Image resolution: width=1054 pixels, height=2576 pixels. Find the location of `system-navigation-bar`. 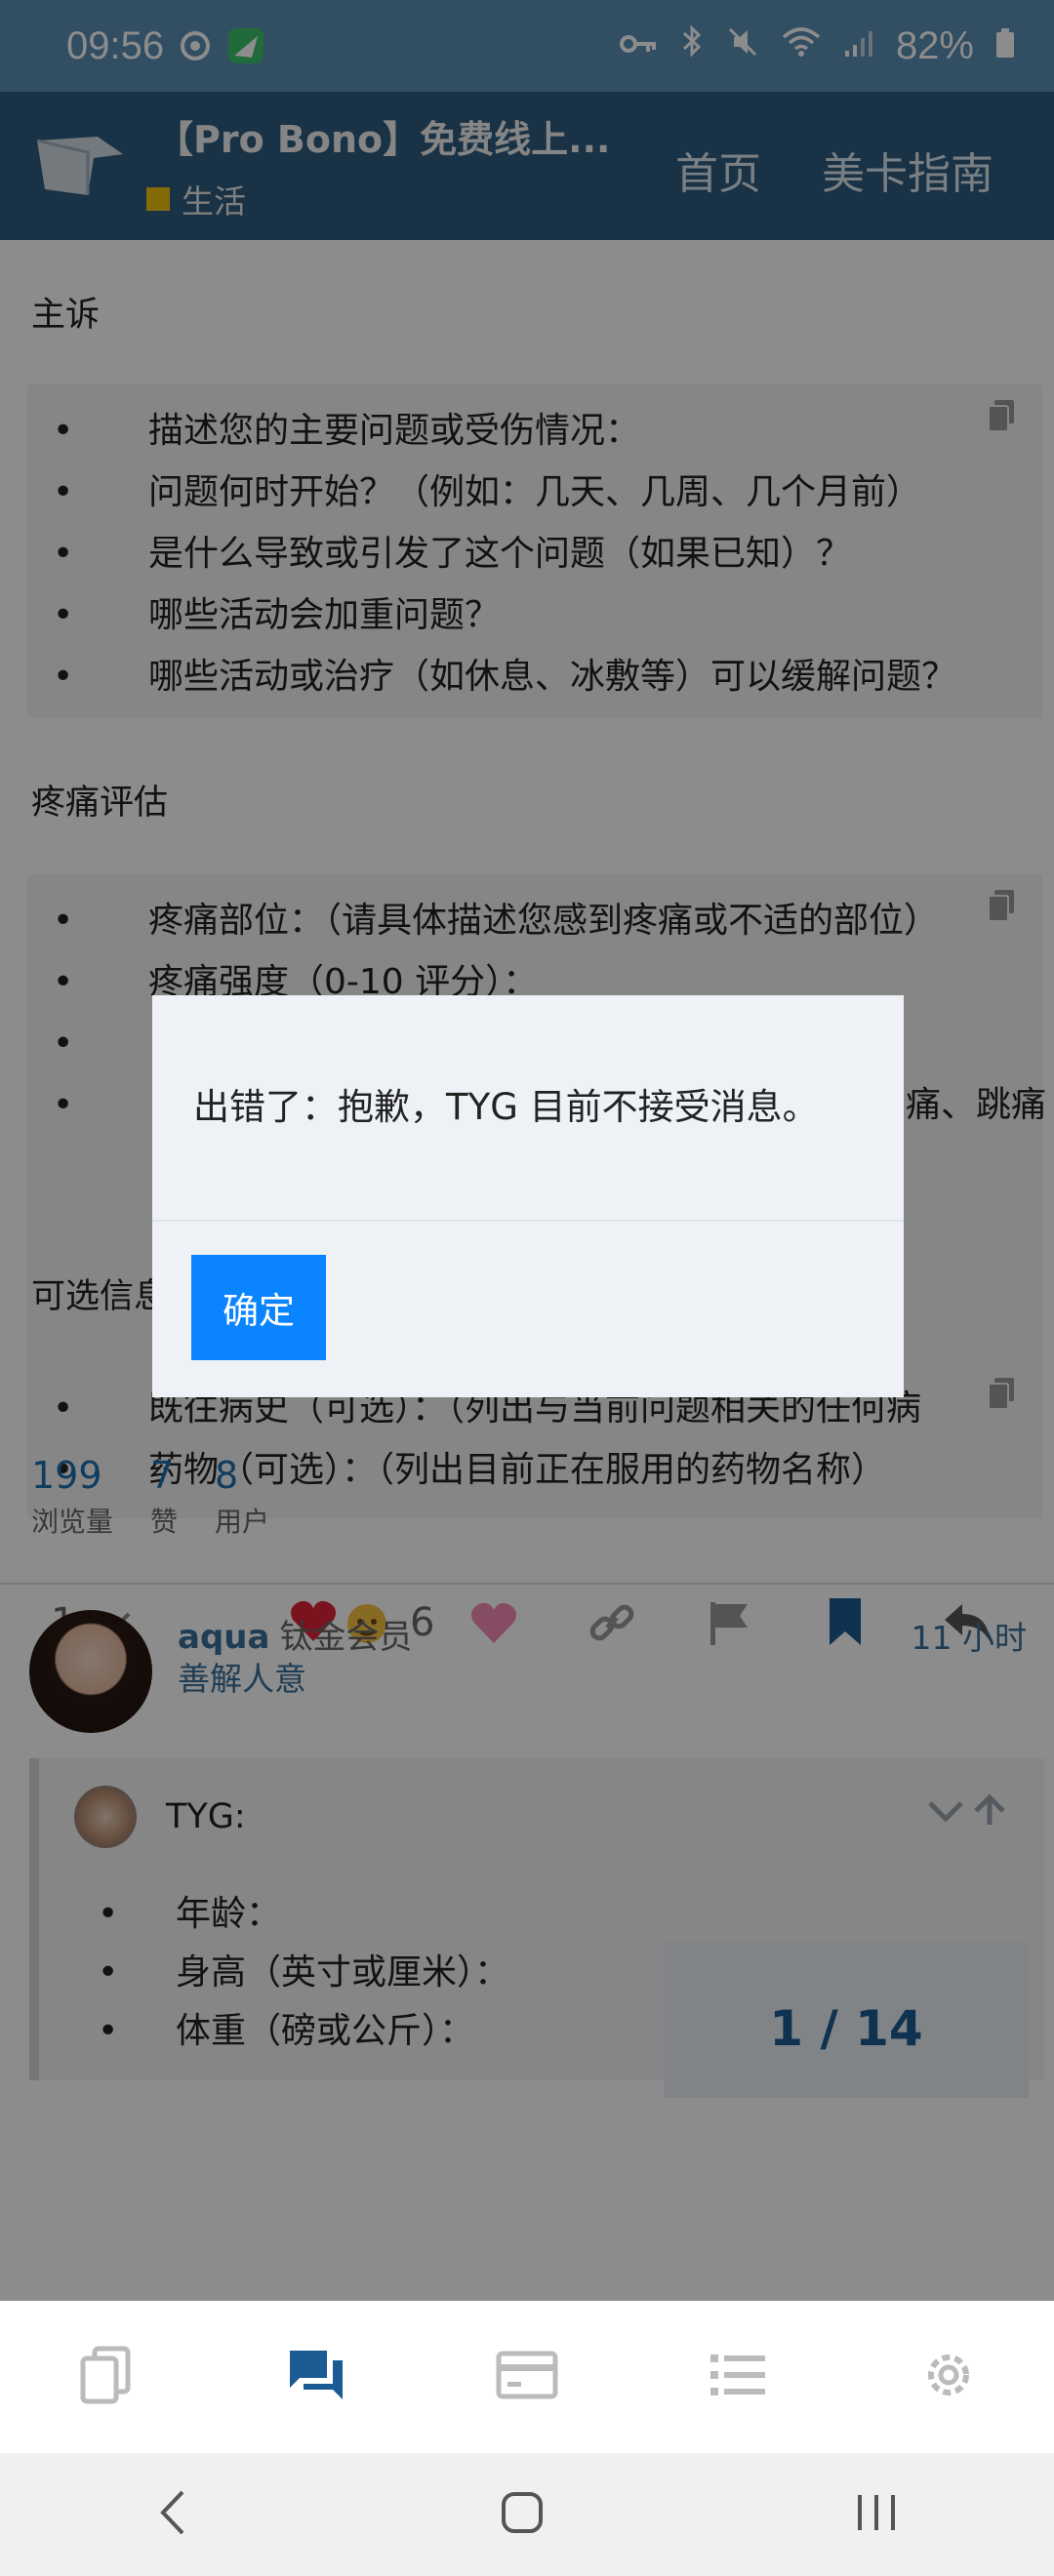

system-navigation-bar is located at coordinates (527, 2514).